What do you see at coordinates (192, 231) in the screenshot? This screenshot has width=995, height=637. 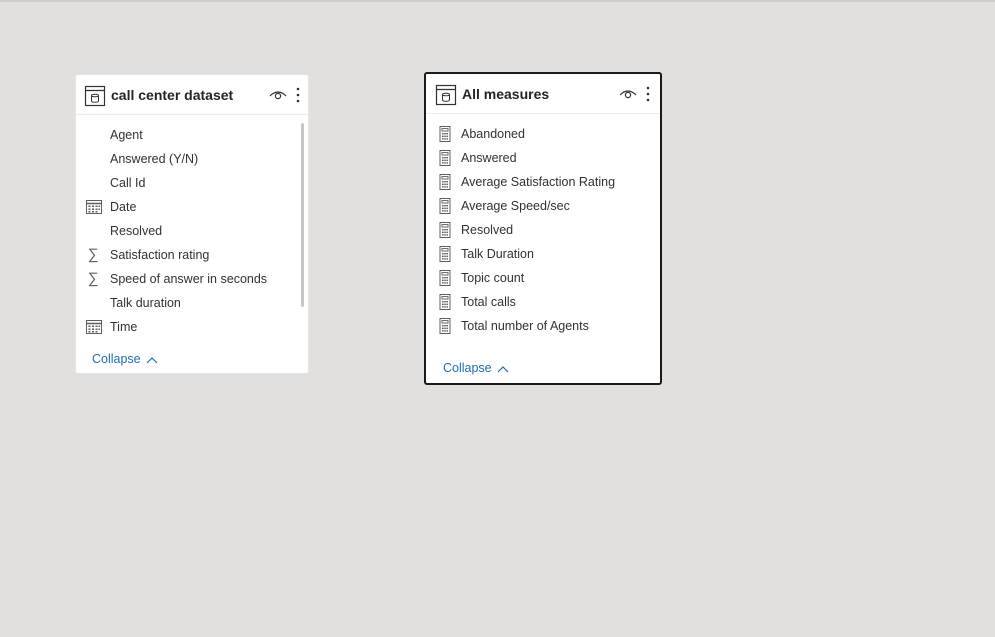 I see `field-resolved: Resolved` at bounding box center [192, 231].